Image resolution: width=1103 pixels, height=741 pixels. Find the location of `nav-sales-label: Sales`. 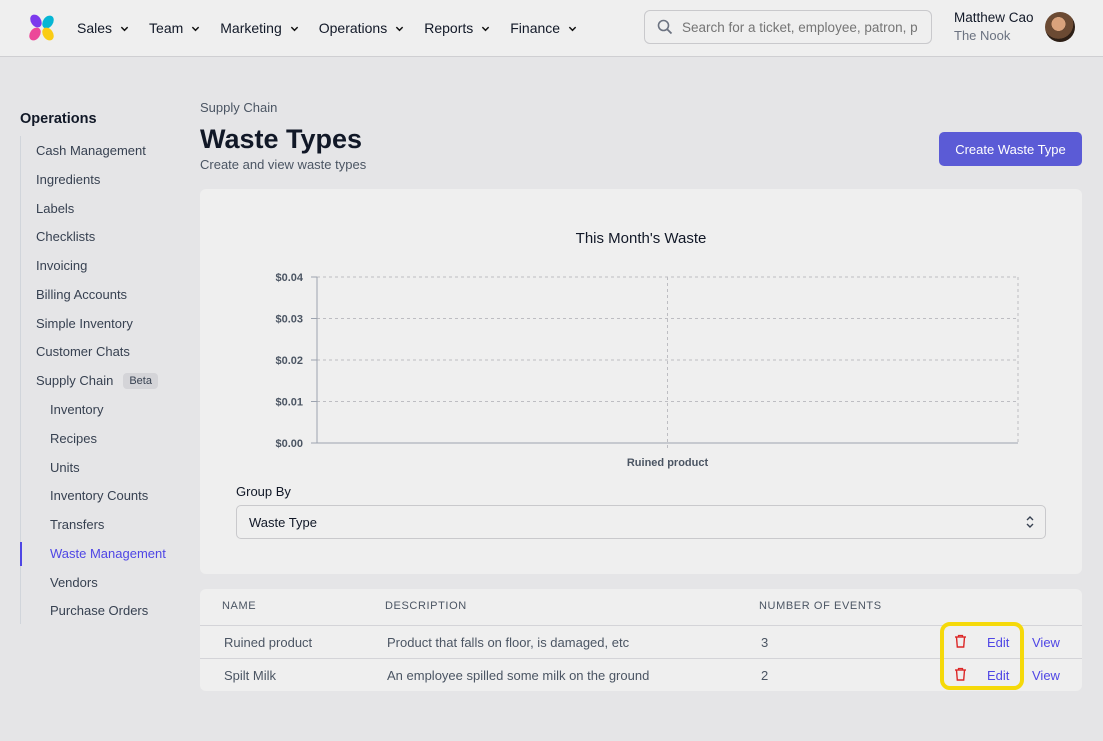

nav-sales-label: Sales is located at coordinates (95, 28).